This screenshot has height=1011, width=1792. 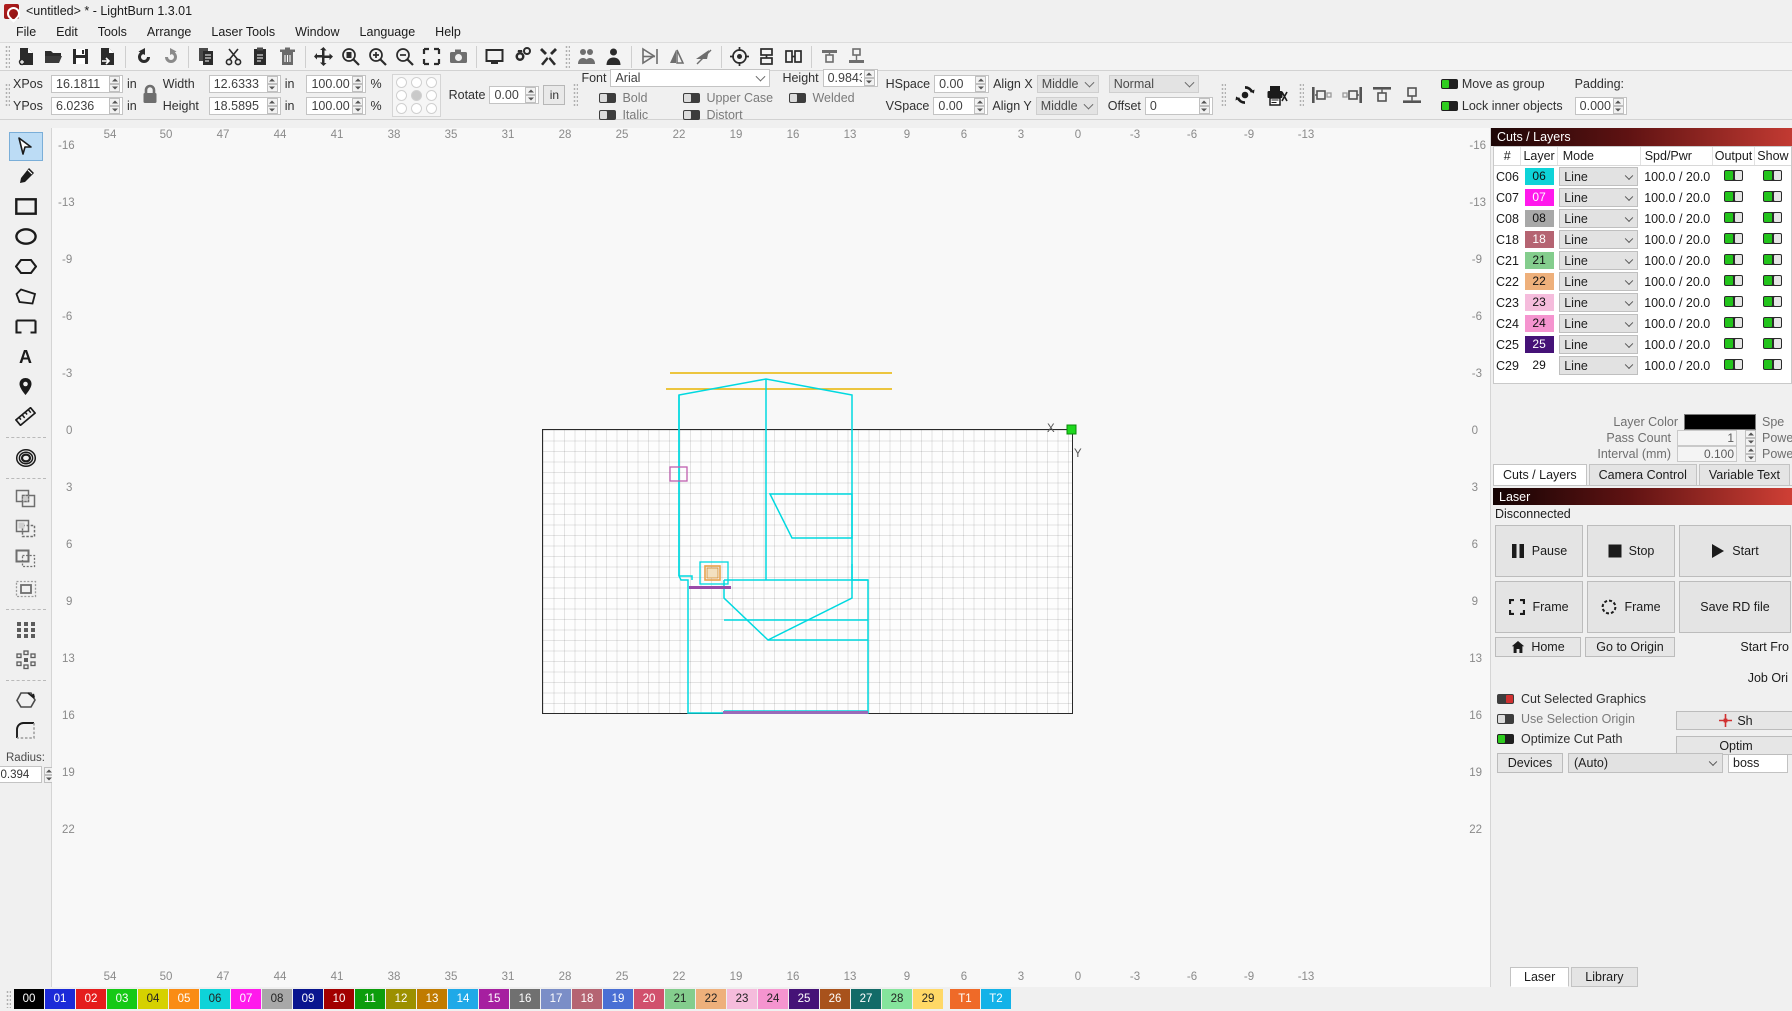 I want to click on table-row: C07 07 Line 100.0 / 20.0, so click(x=1642, y=197).